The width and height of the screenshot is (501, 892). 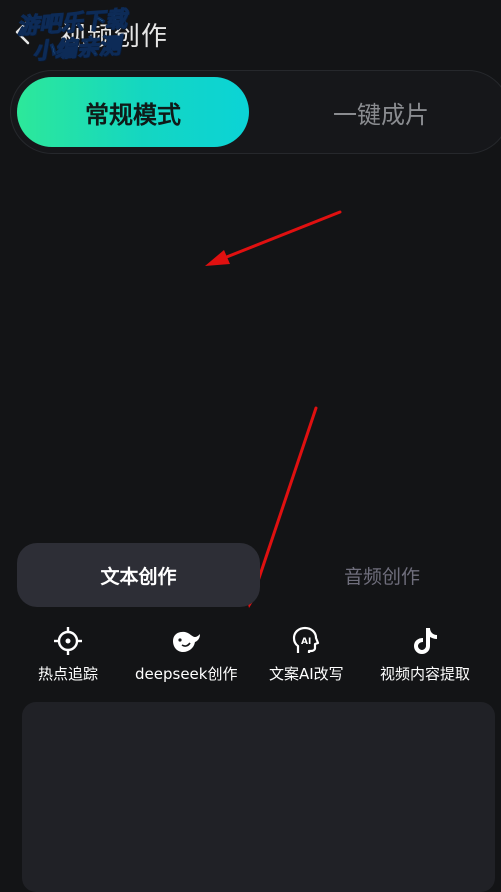 I want to click on creation-type-tabs: 文本创作 音频创作, so click(x=252, y=576).